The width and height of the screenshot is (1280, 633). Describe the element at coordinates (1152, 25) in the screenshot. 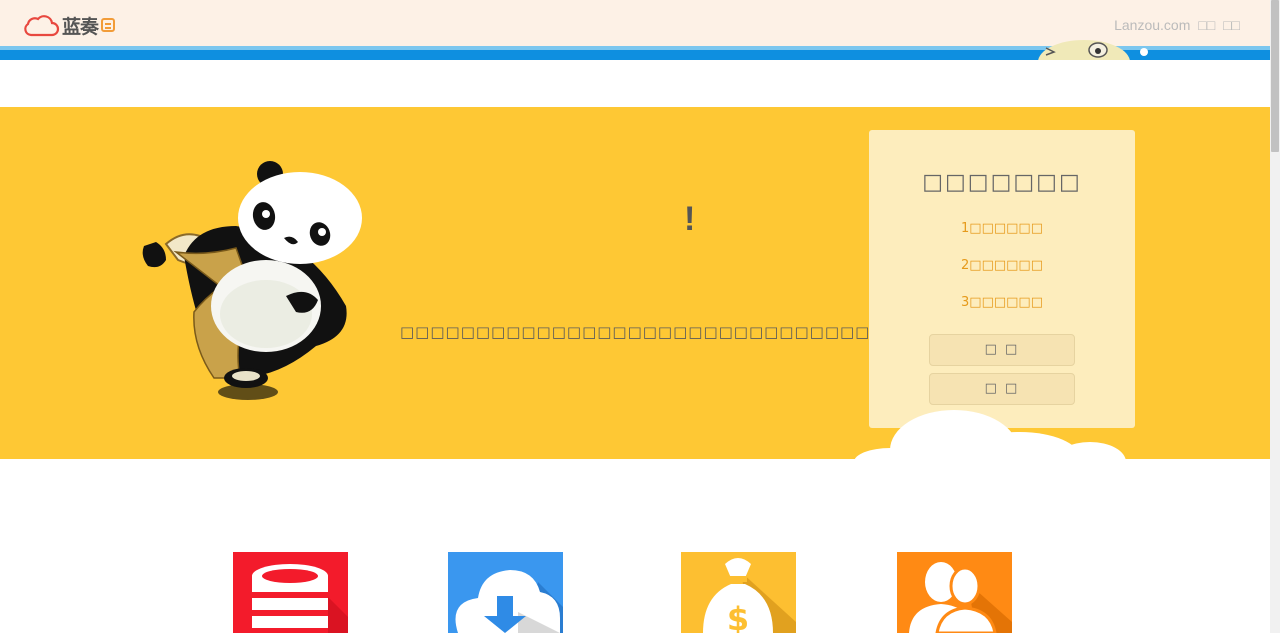

I see `site-name-link: Lanzou.com` at that location.